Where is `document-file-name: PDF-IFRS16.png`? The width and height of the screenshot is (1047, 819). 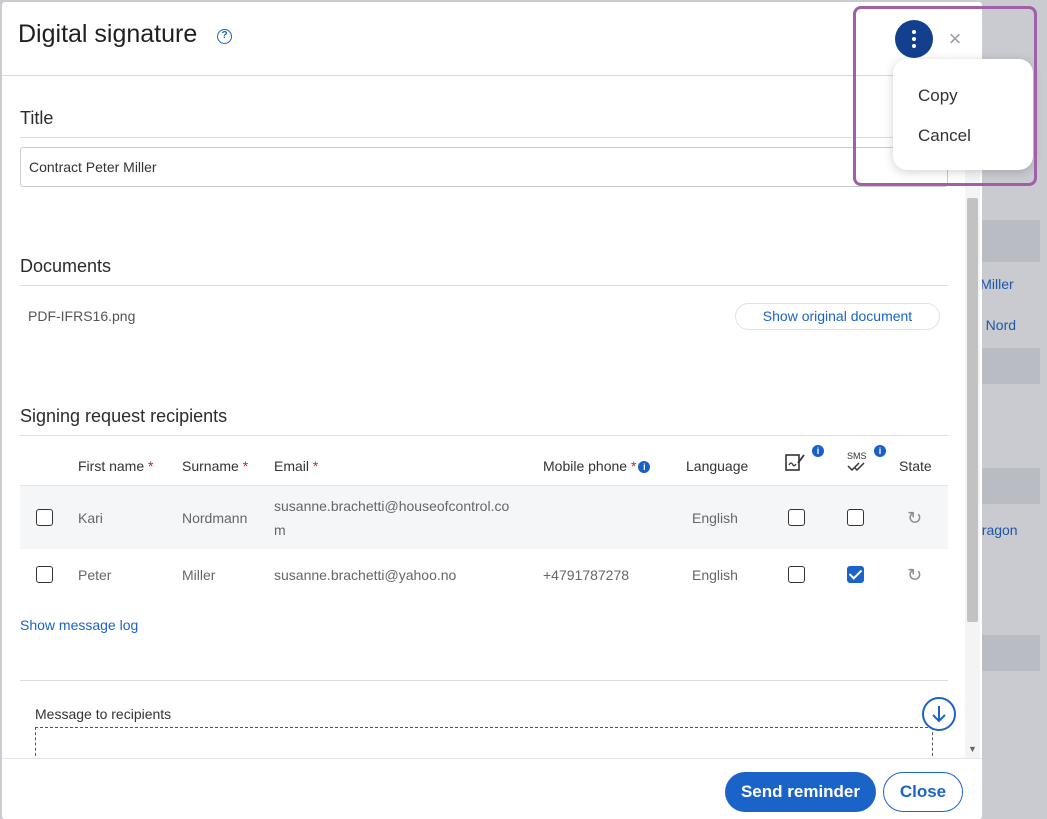 document-file-name: PDF-IFRS16.png is located at coordinates (82, 316).